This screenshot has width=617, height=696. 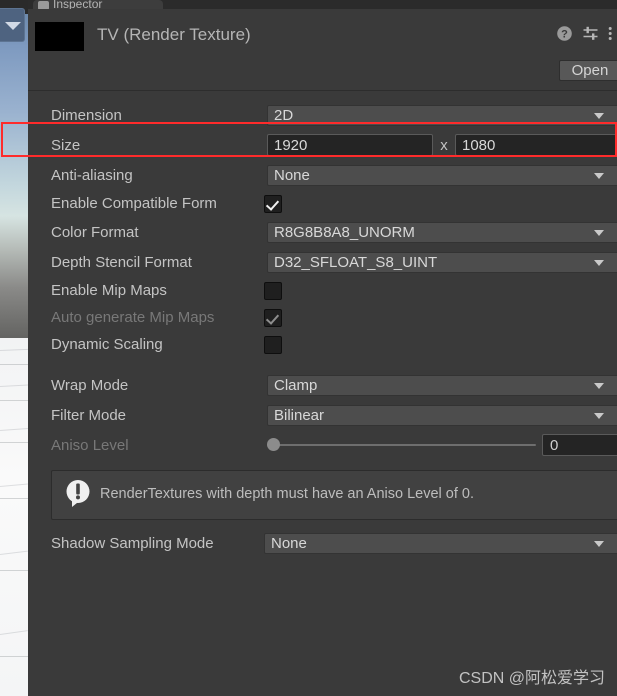 What do you see at coordinates (322, 344) in the screenshot?
I see `property-row-dynamic-scaling: Dynamic Scaling` at bounding box center [322, 344].